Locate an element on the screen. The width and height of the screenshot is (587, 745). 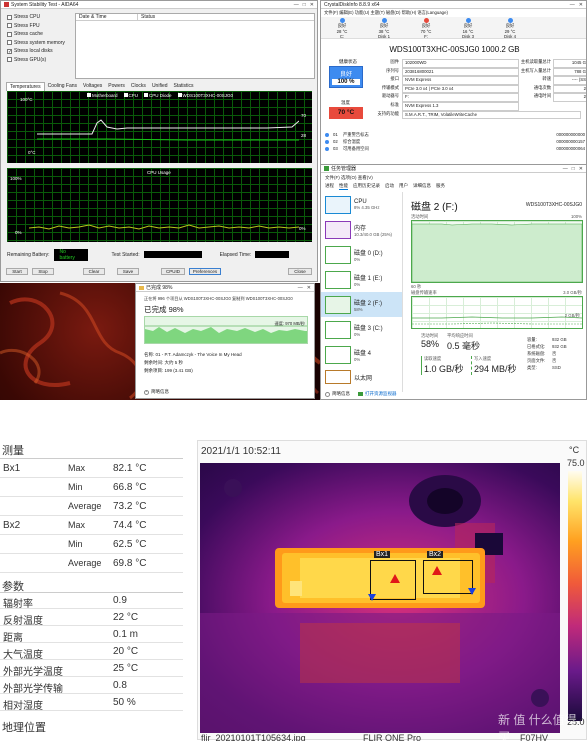
sidebar-item-disk-4: 磁盘 4 0% is located at coordinates (361, 354).